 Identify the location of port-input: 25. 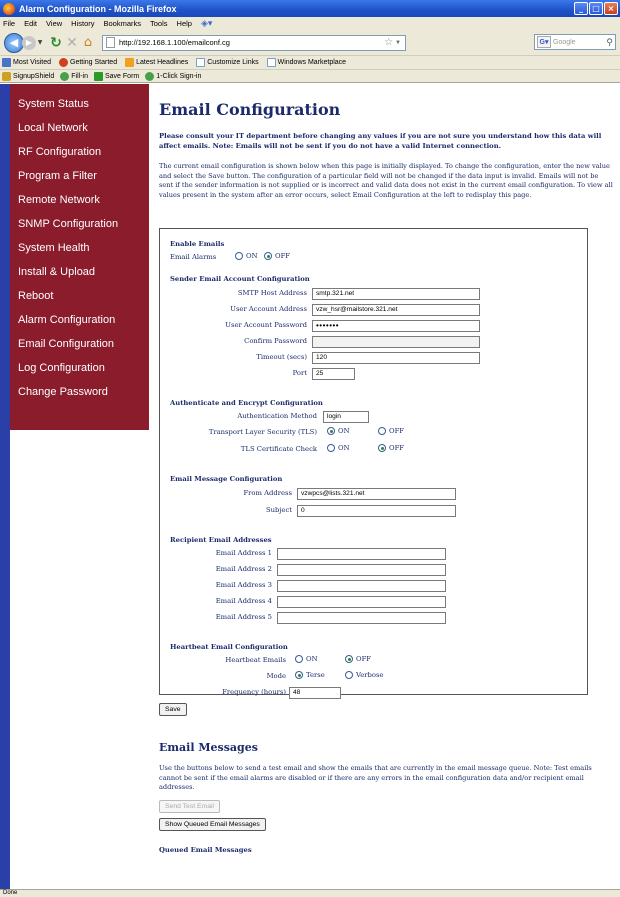
(333, 374).